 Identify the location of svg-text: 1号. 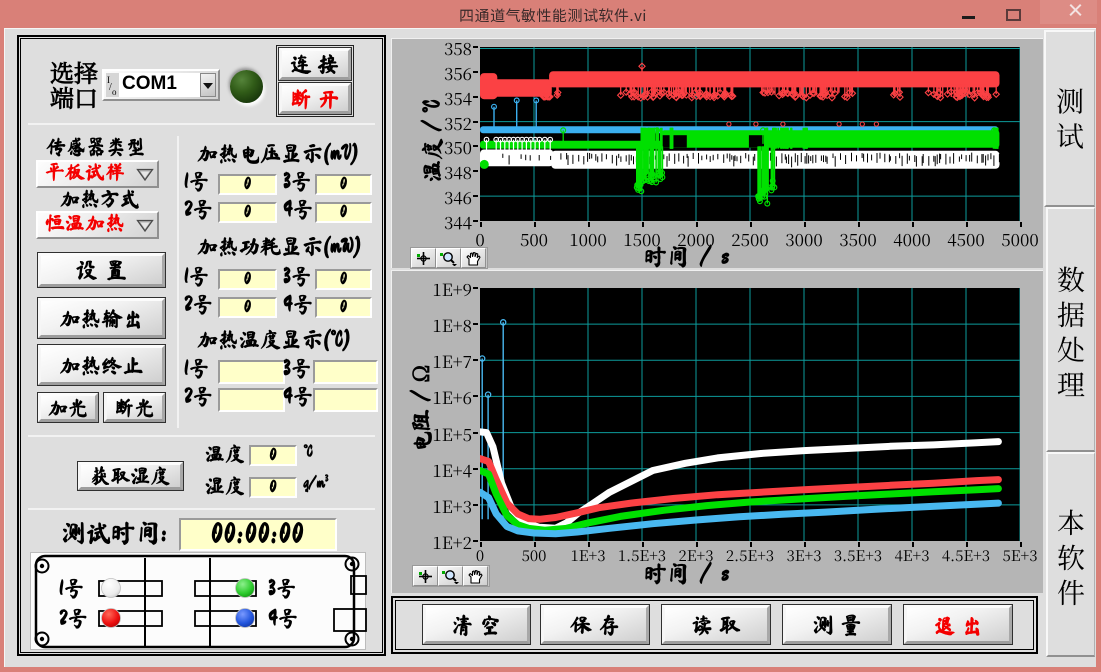
(71, 588).